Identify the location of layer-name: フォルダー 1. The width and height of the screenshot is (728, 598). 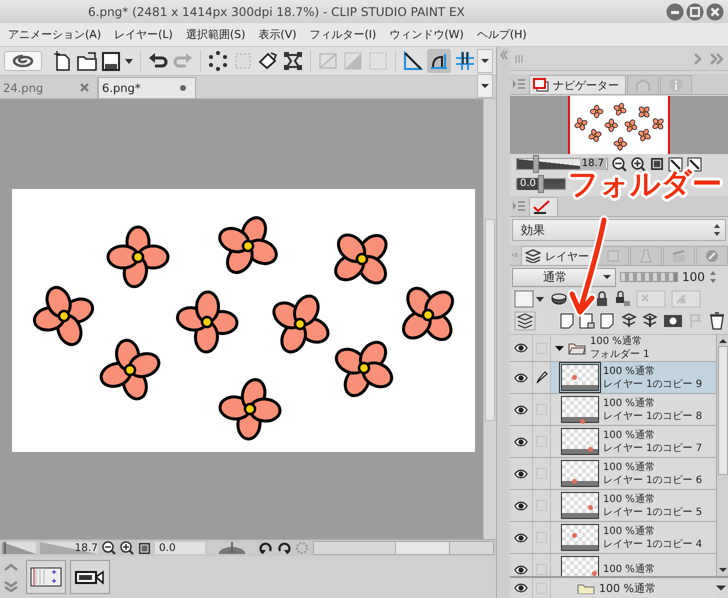
(620, 354).